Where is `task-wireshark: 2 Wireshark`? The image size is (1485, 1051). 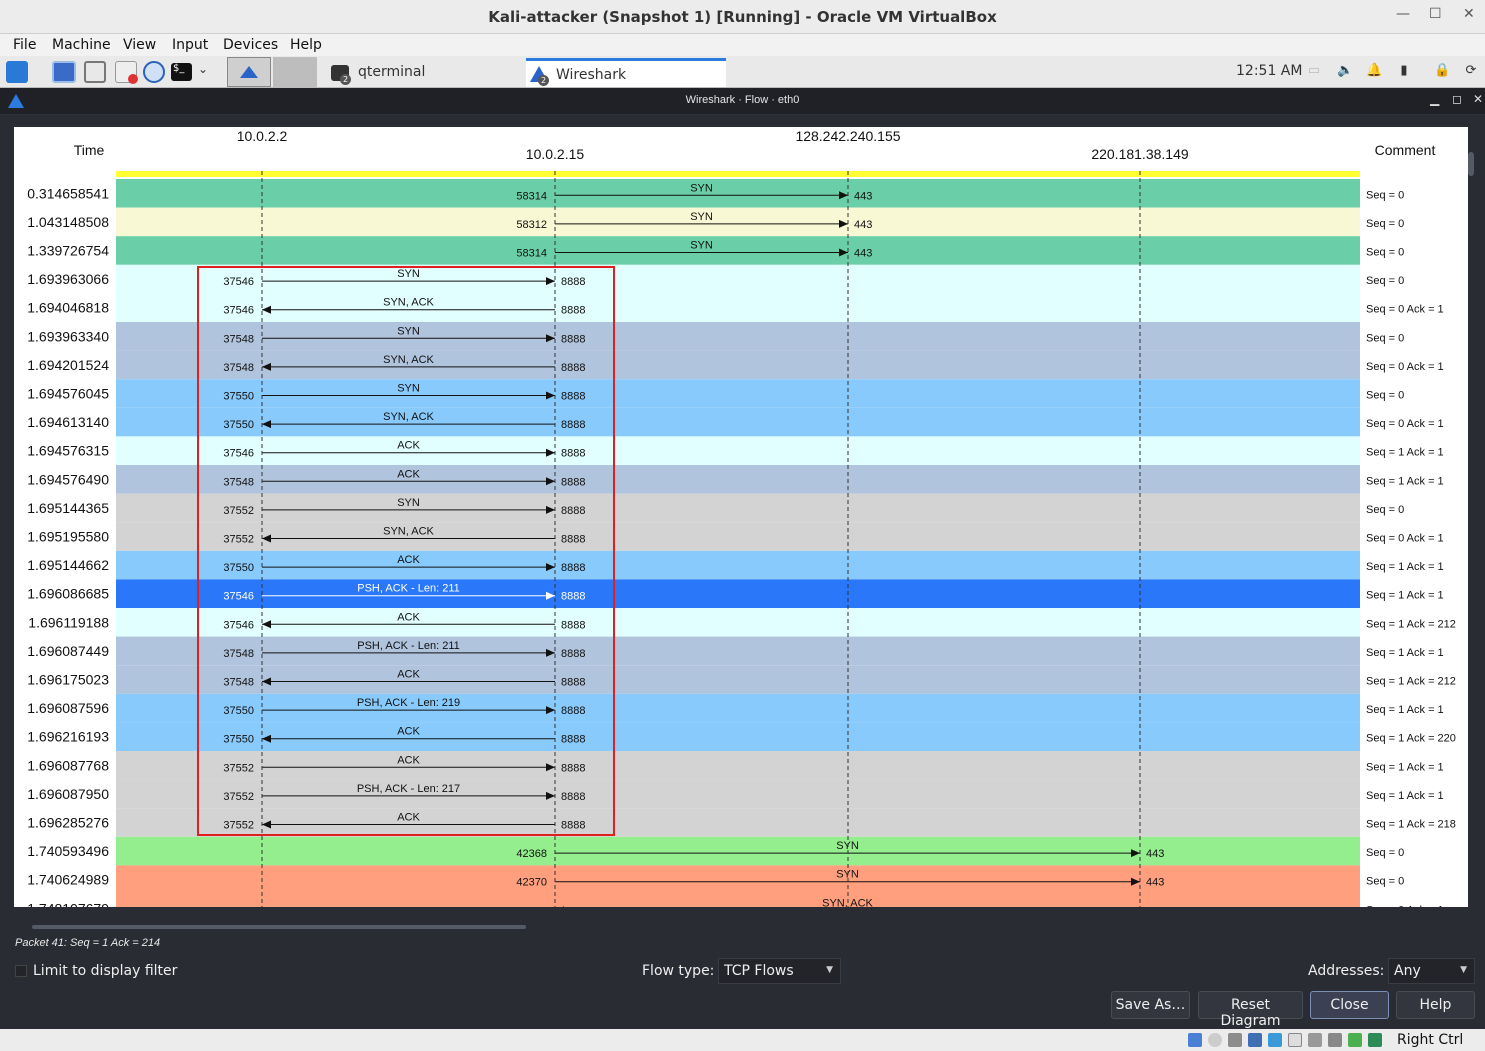
task-wireshark: 2 Wireshark is located at coordinates (626, 72).